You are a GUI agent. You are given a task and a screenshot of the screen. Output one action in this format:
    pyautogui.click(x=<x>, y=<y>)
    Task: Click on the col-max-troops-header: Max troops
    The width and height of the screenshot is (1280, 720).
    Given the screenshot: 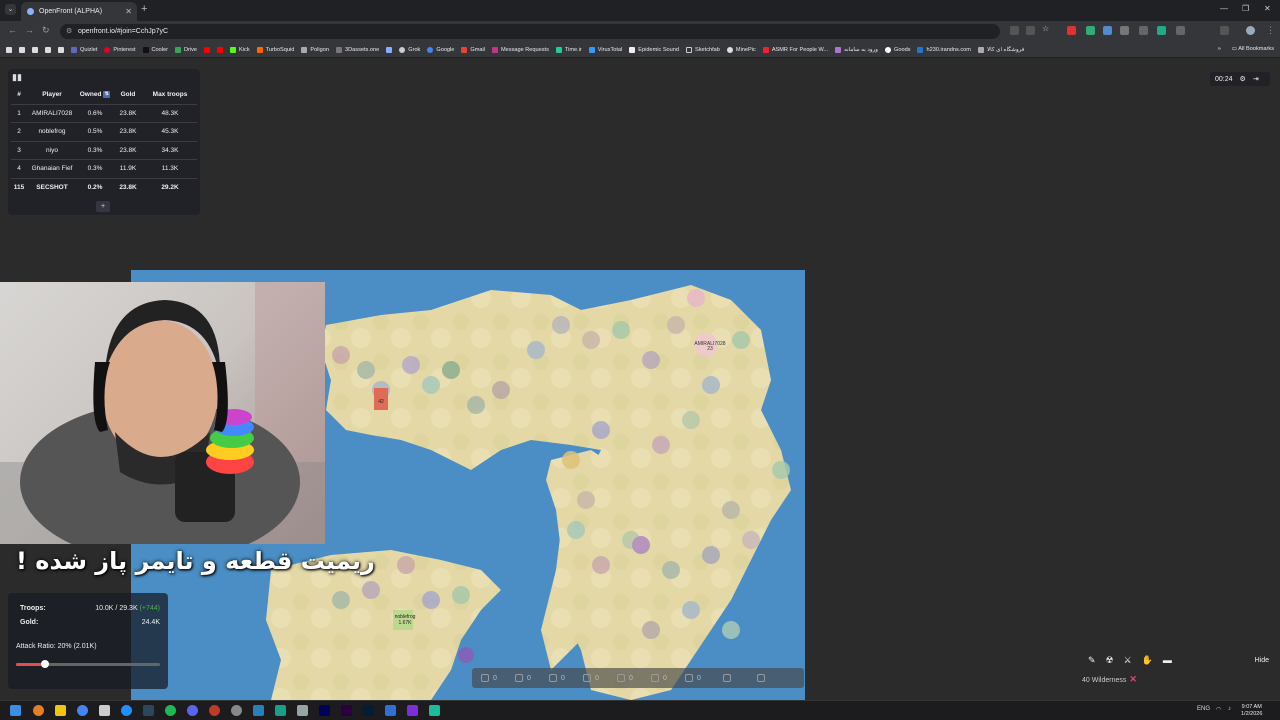 What is the action you would take?
    pyautogui.click(x=170, y=95)
    